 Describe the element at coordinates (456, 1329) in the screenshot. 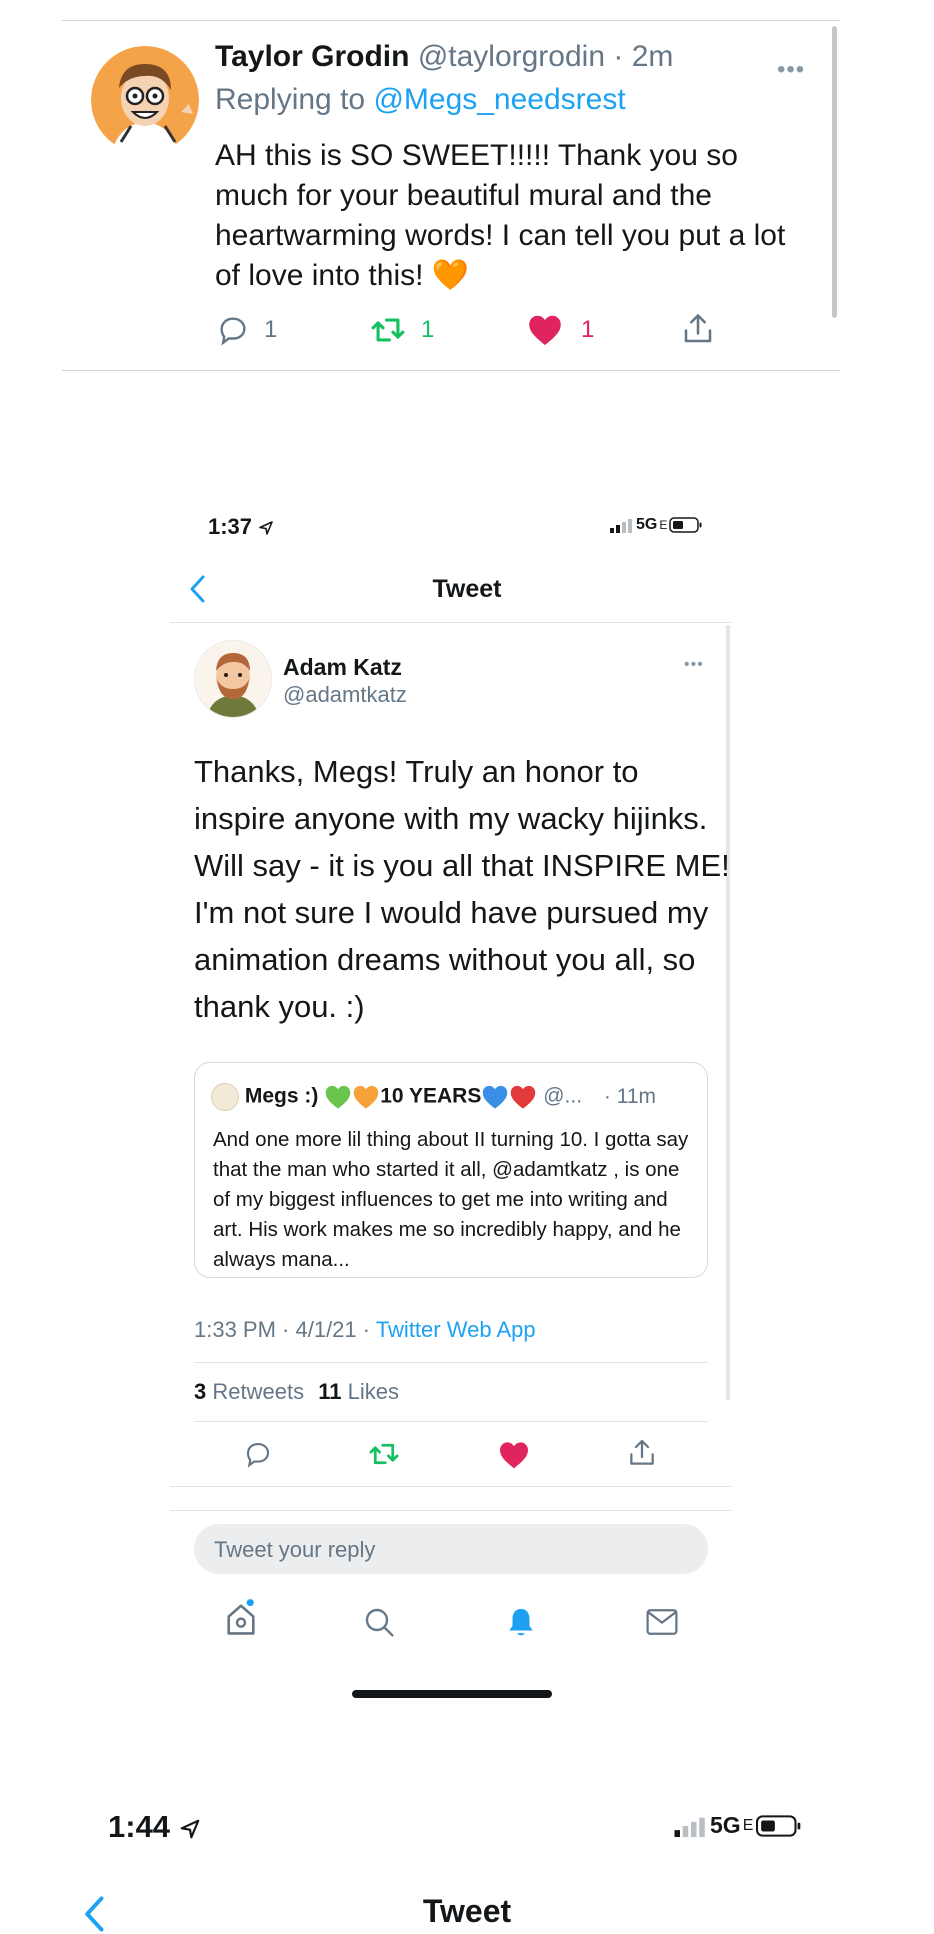

I see `tweet-source-link: Twitter Web App` at that location.